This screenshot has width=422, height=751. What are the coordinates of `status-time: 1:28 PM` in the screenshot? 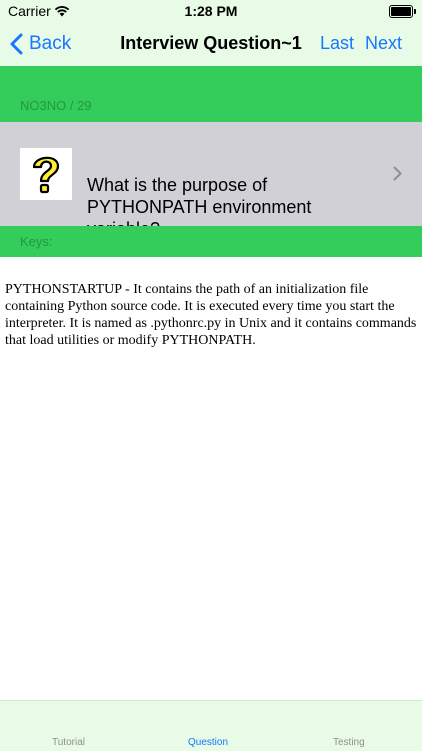 It's located at (211, 11).